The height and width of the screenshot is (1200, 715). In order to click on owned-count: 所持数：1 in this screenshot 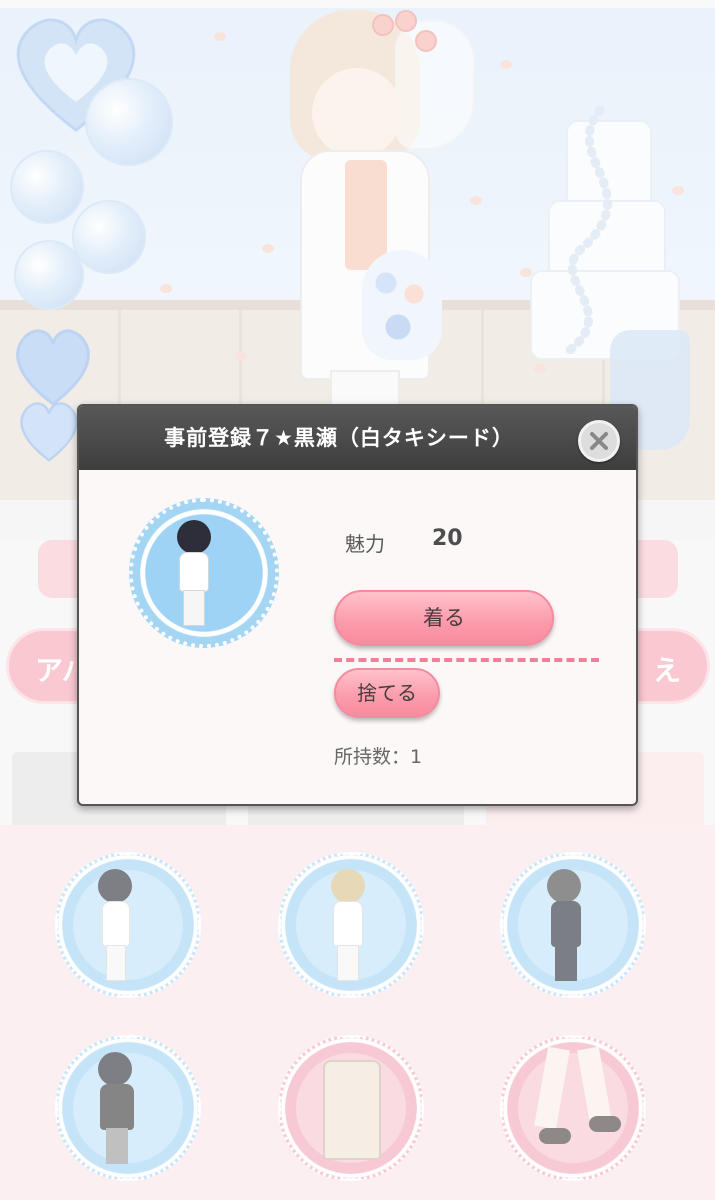, I will do `click(378, 757)`.